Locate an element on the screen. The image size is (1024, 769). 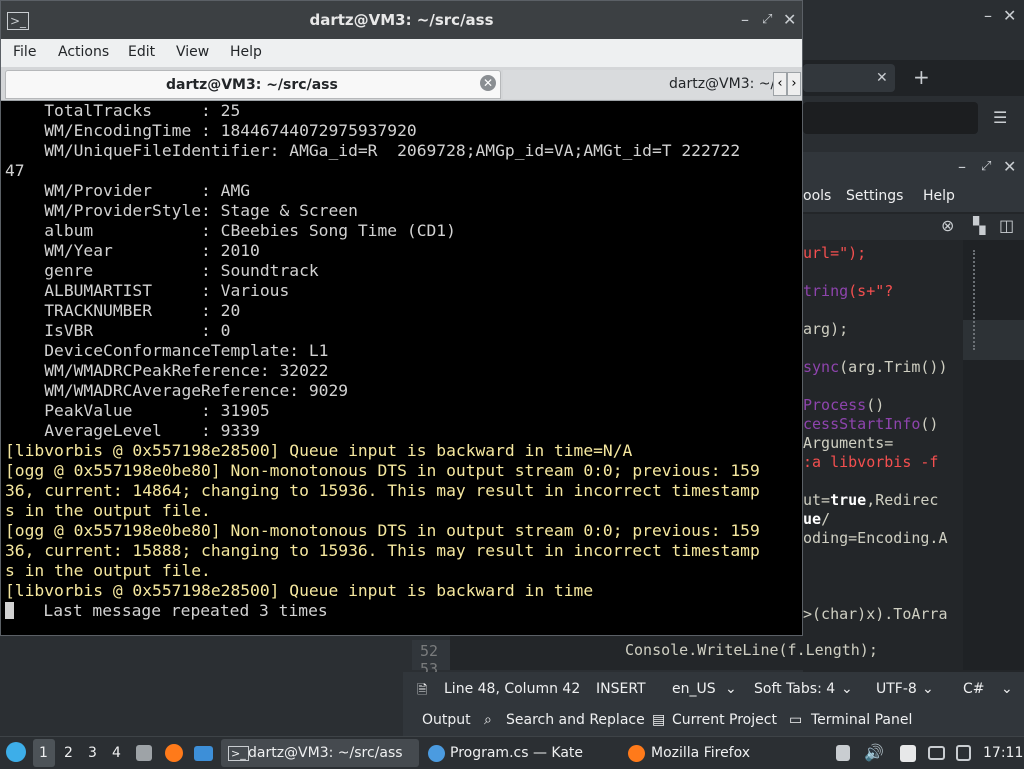
terminal-line: Last message repeated 3 times is located at coordinates (403, 611).